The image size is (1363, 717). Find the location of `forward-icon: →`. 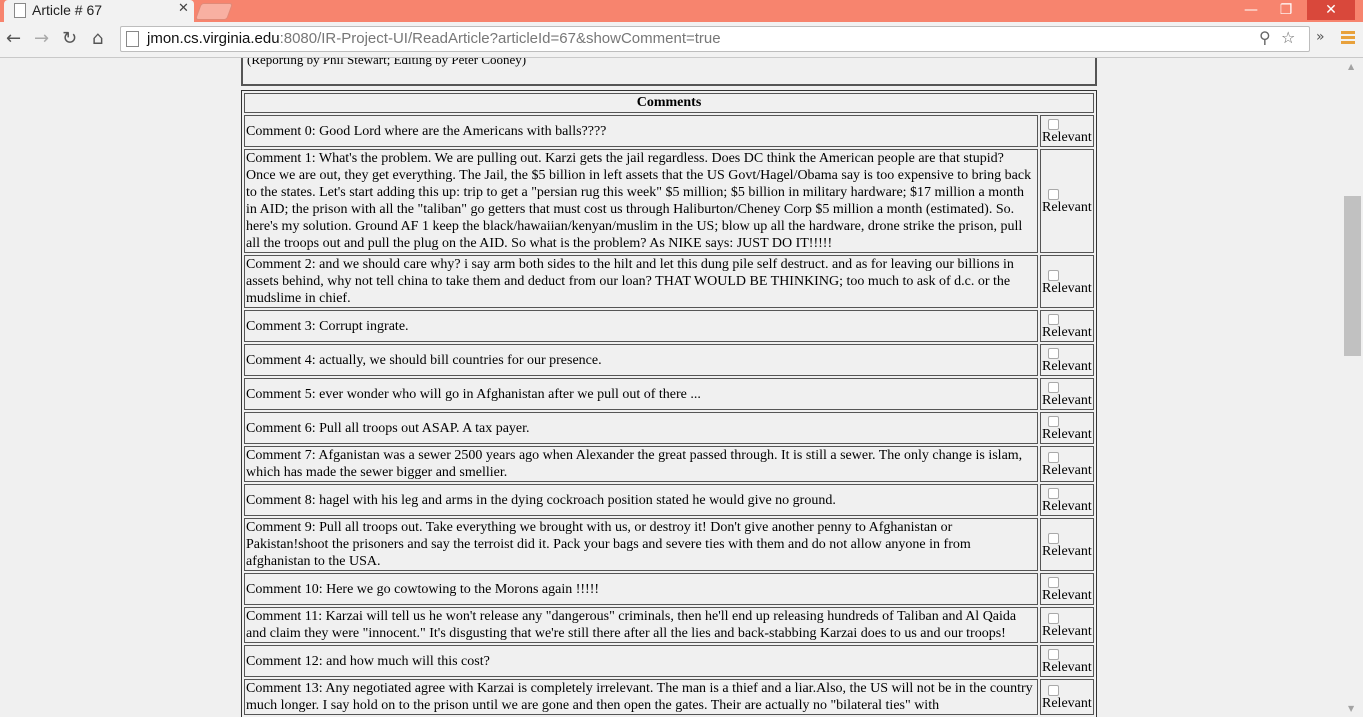

forward-icon: → is located at coordinates (41, 38).